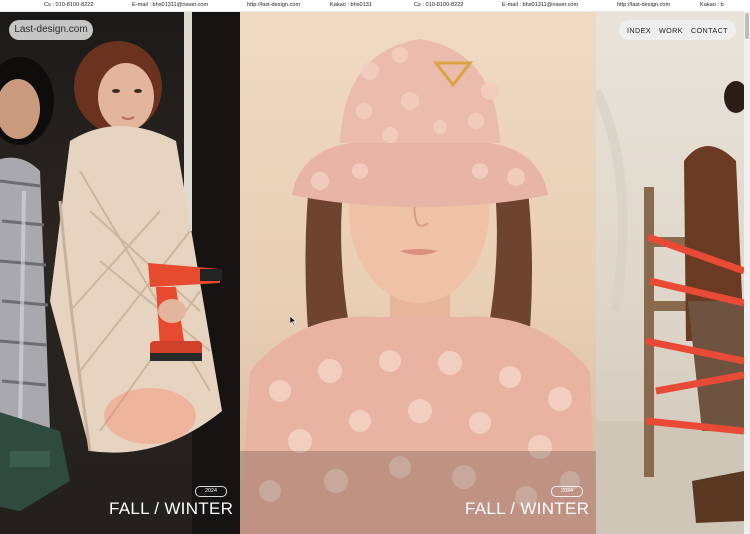 Image resolution: width=750 pixels, height=534 pixels. I want to click on nav-contact: CONTACT, so click(709, 30).